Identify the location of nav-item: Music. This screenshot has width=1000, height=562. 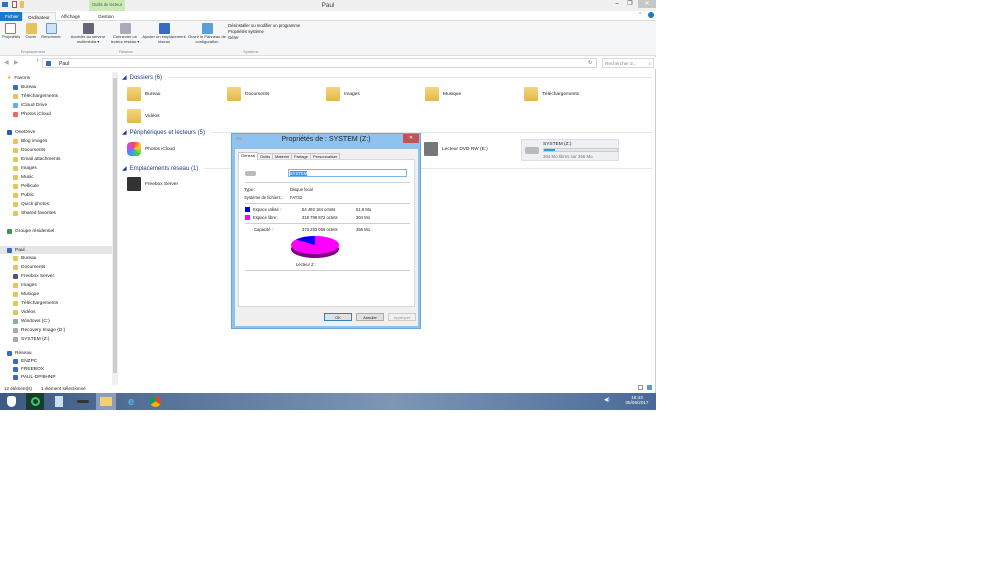
(27, 177).